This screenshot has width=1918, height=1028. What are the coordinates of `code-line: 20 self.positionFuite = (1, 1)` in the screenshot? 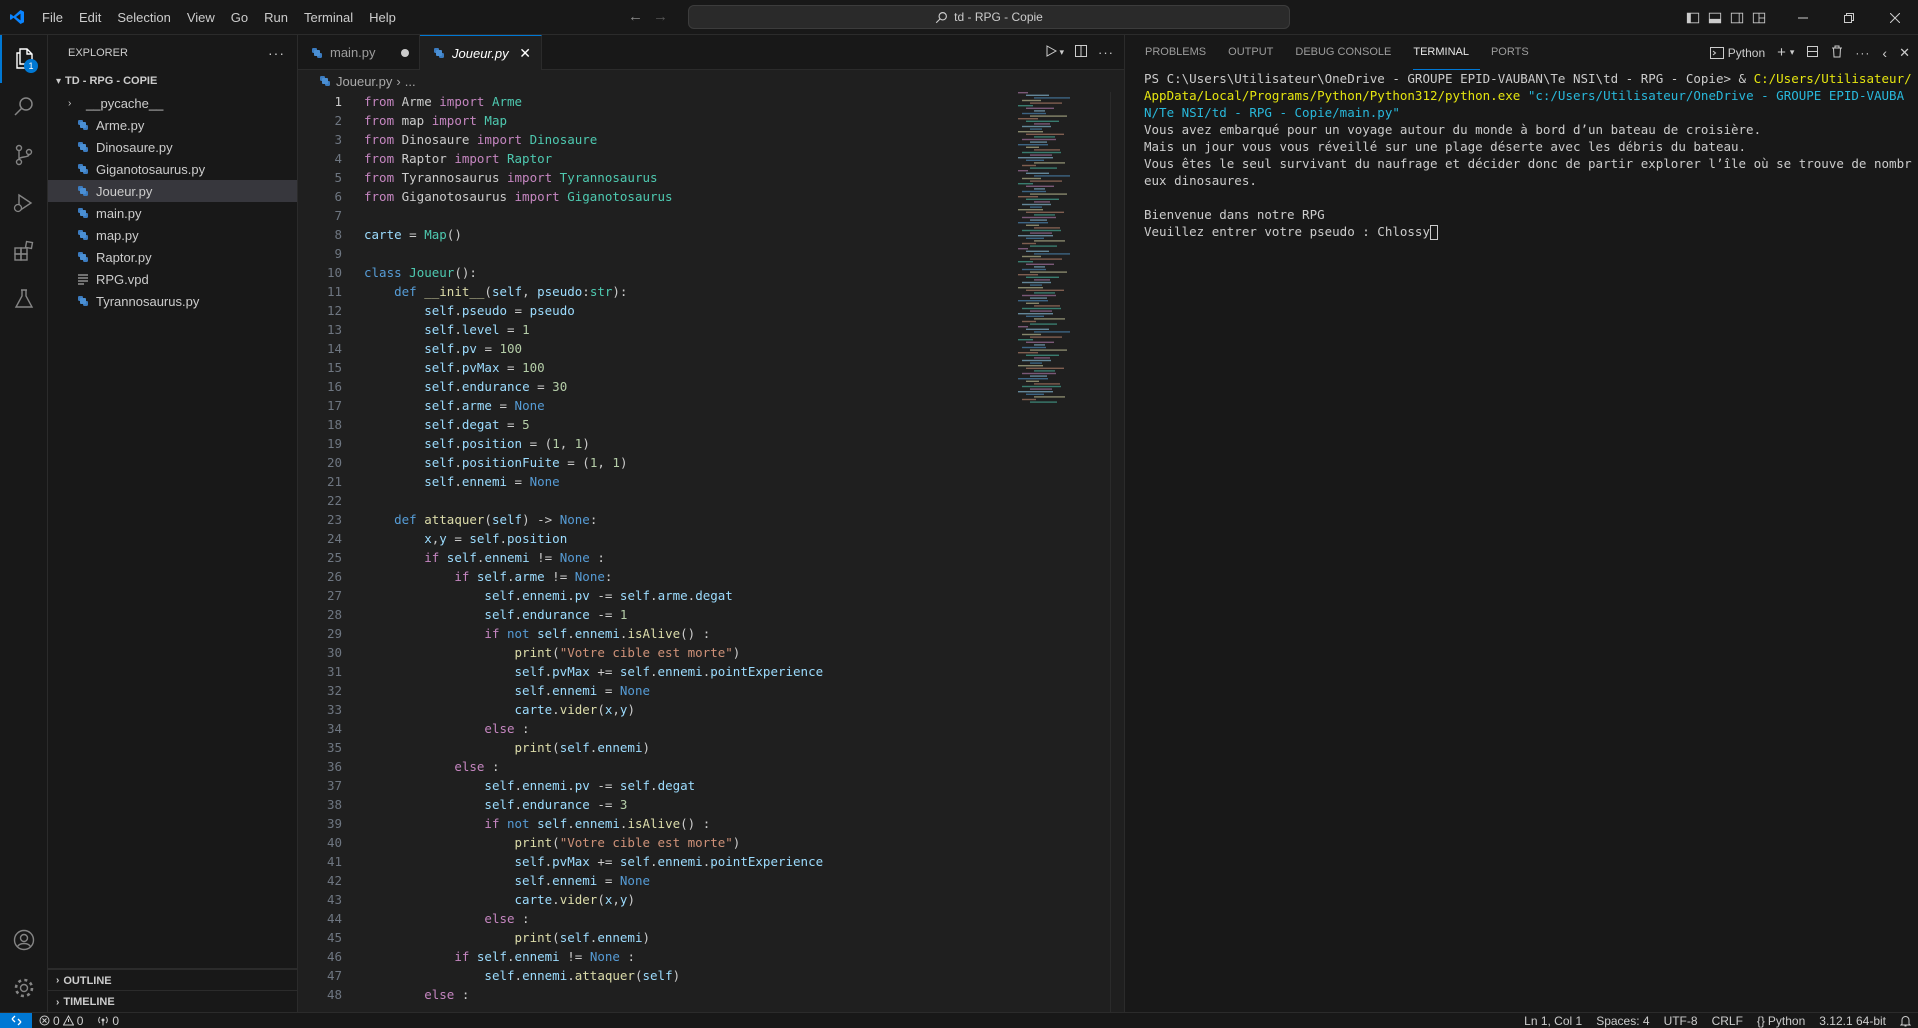 It's located at (656, 462).